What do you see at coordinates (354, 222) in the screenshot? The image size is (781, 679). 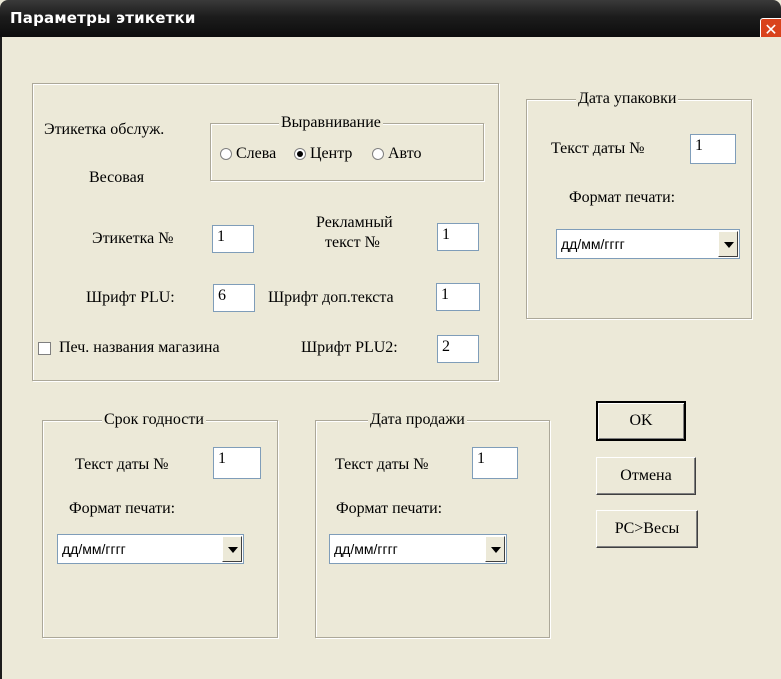 I see `ad-text-label-line1: Рекламный` at bounding box center [354, 222].